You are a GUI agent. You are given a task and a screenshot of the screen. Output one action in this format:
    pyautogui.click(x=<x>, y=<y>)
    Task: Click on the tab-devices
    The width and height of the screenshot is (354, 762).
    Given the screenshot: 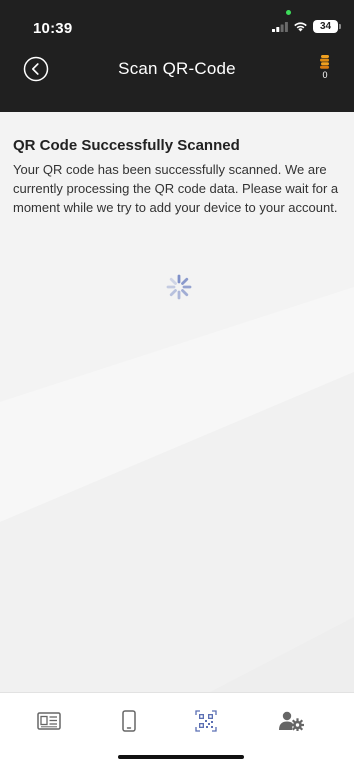 What is the action you would take?
    pyautogui.click(x=129, y=721)
    